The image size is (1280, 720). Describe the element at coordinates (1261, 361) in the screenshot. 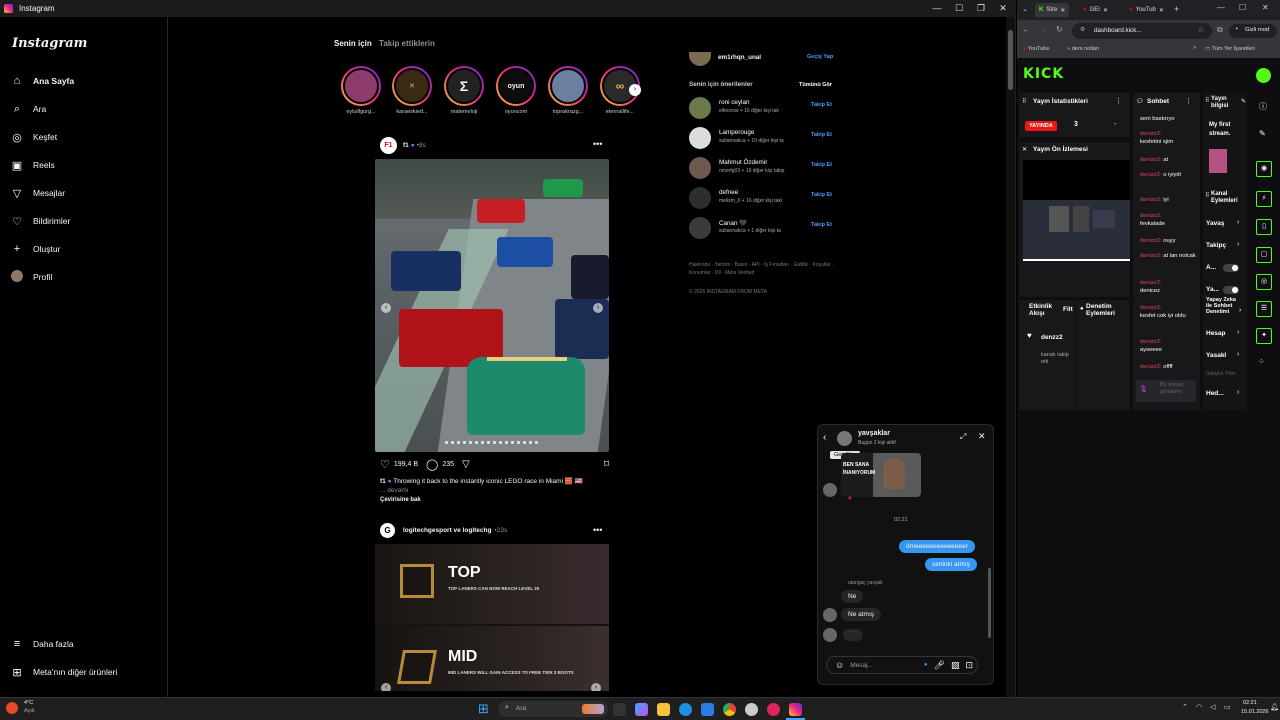

I see `more-icon: ⁘` at that location.